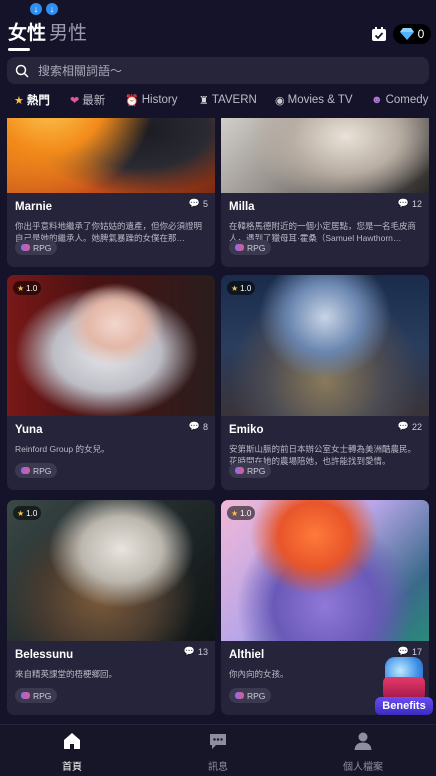 The image size is (436, 776). Describe the element at coordinates (27, 34) in the screenshot. I see `tab-female: 女性` at that location.